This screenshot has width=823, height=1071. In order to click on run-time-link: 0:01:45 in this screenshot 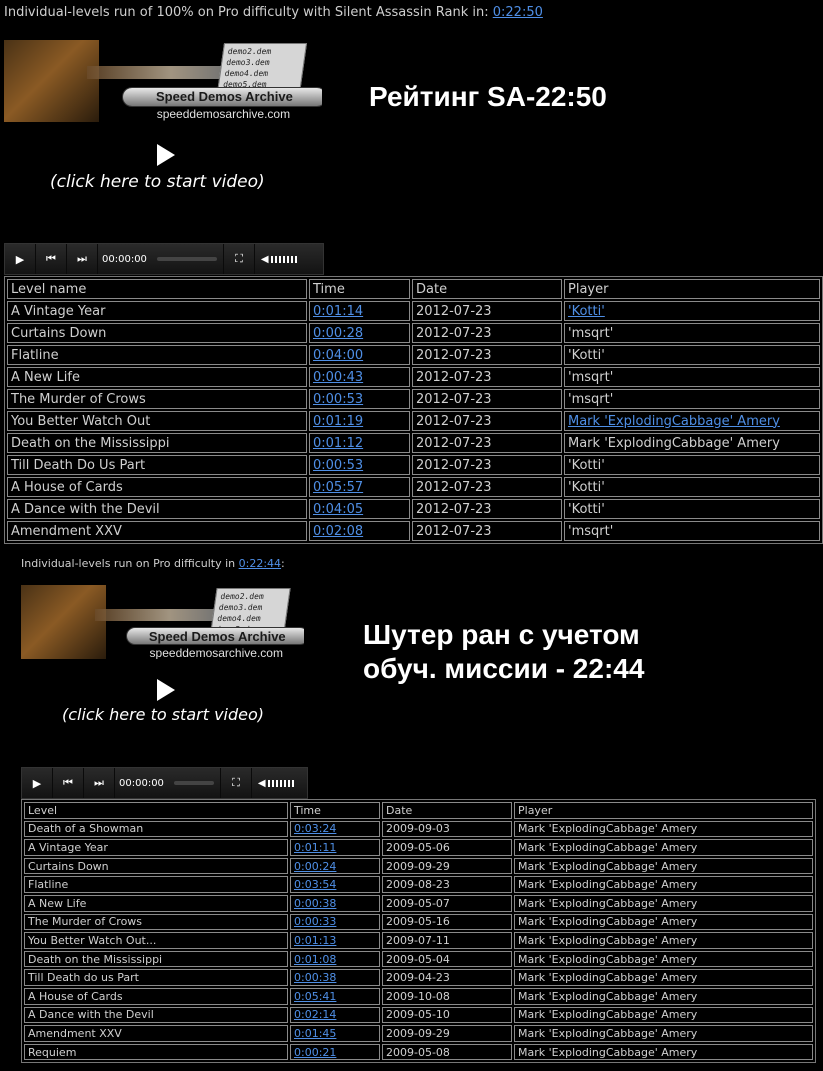, I will do `click(315, 1033)`.